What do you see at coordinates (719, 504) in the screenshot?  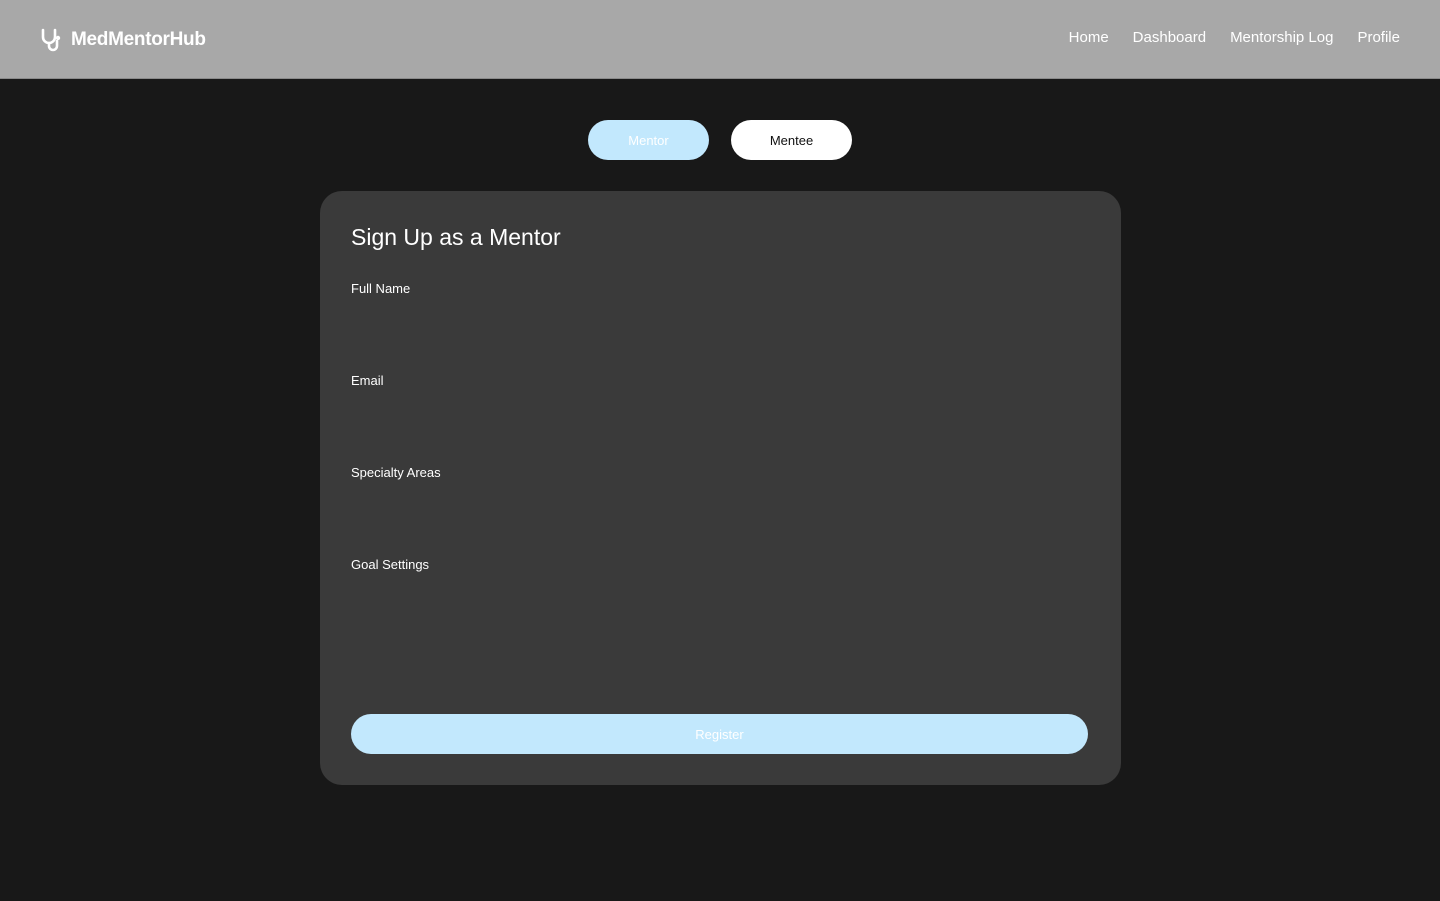 I see `specialty-areas-input` at bounding box center [719, 504].